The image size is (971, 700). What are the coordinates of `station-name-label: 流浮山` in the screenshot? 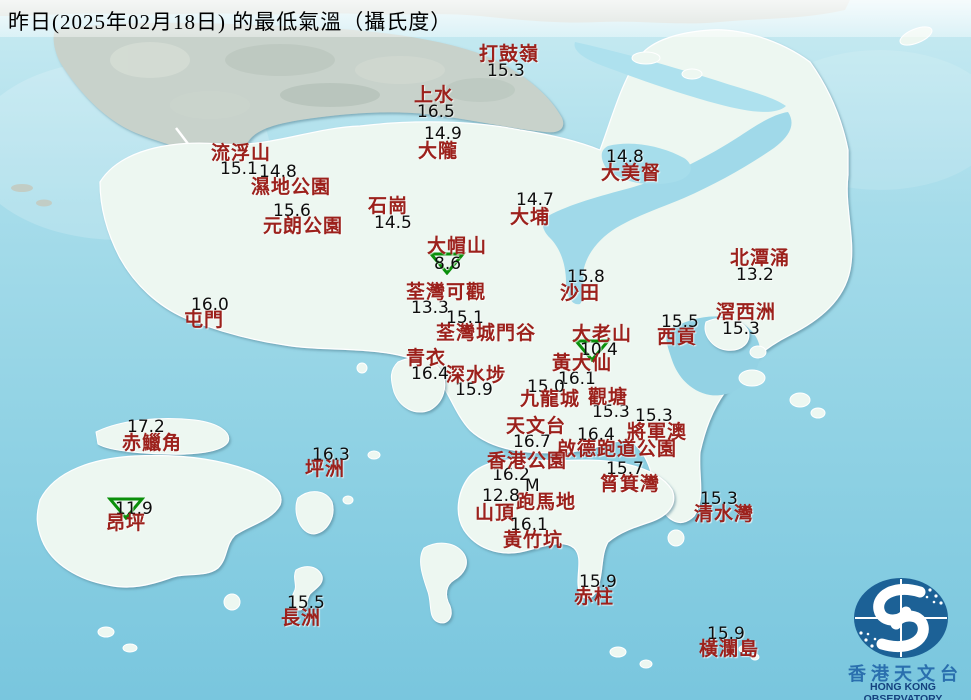 It's located at (241, 153).